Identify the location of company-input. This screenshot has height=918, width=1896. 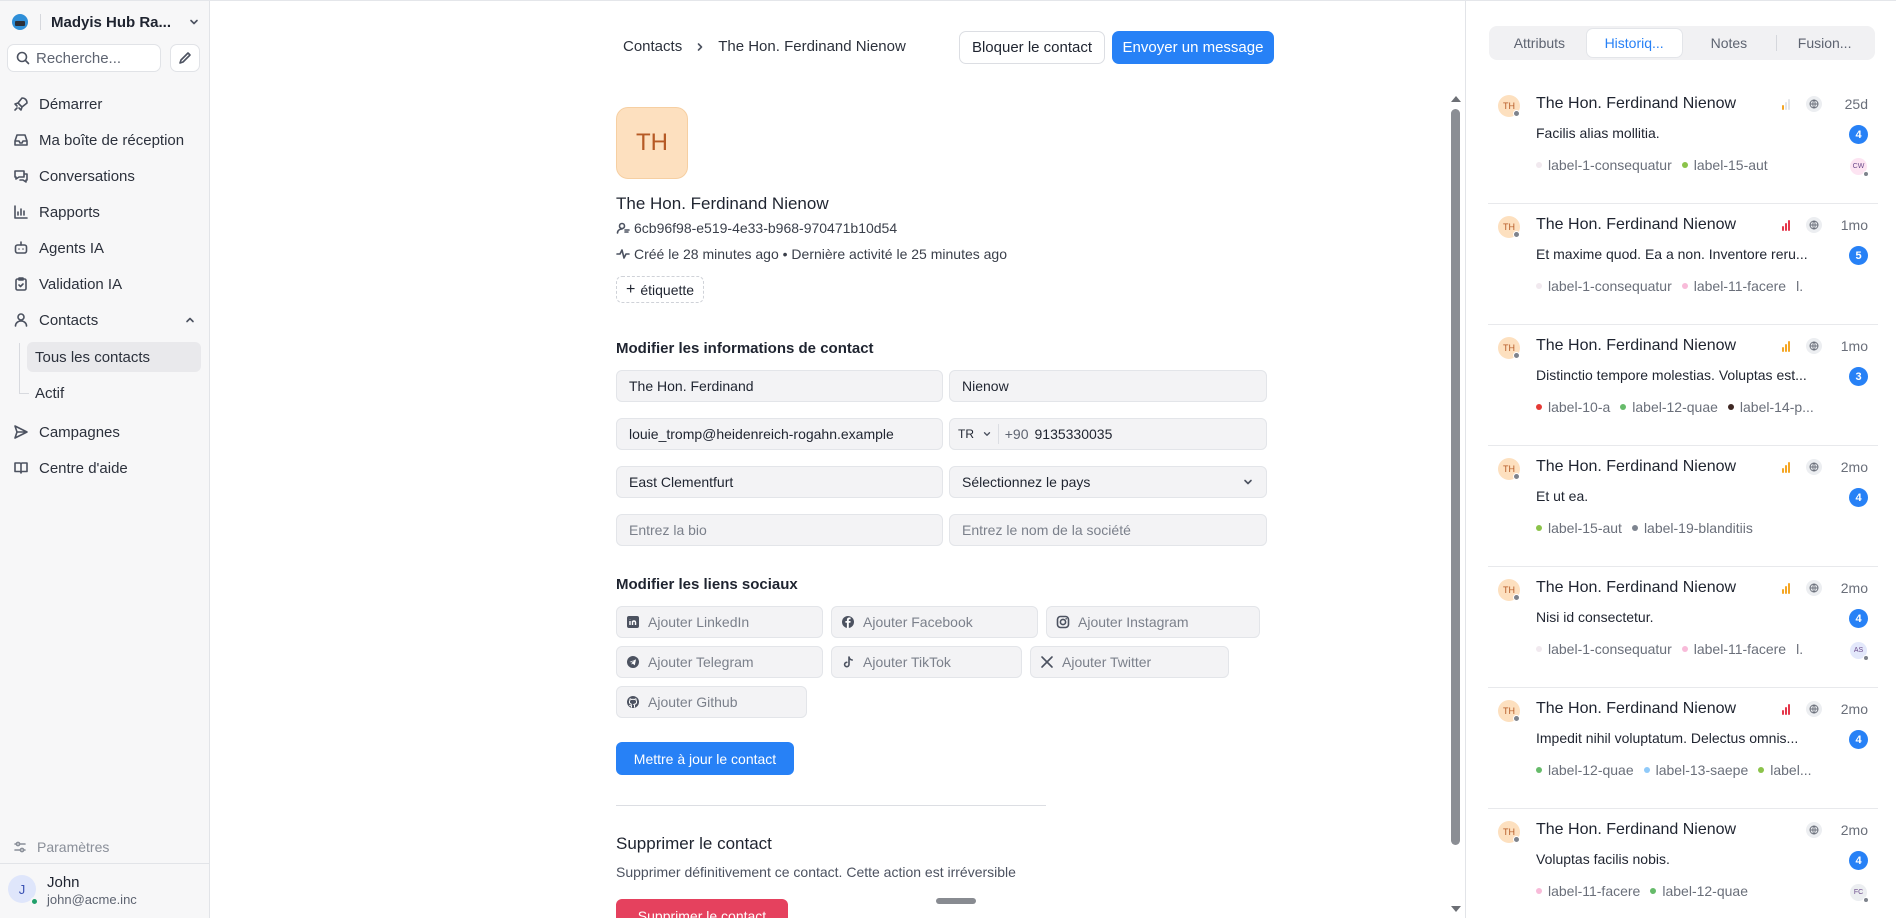
(1114, 530).